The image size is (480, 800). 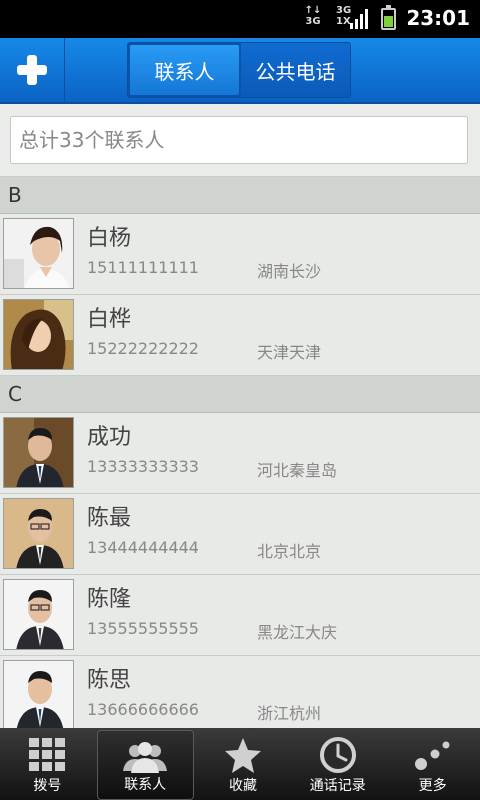 I want to click on signal-strength-icon, so click(x=359, y=18).